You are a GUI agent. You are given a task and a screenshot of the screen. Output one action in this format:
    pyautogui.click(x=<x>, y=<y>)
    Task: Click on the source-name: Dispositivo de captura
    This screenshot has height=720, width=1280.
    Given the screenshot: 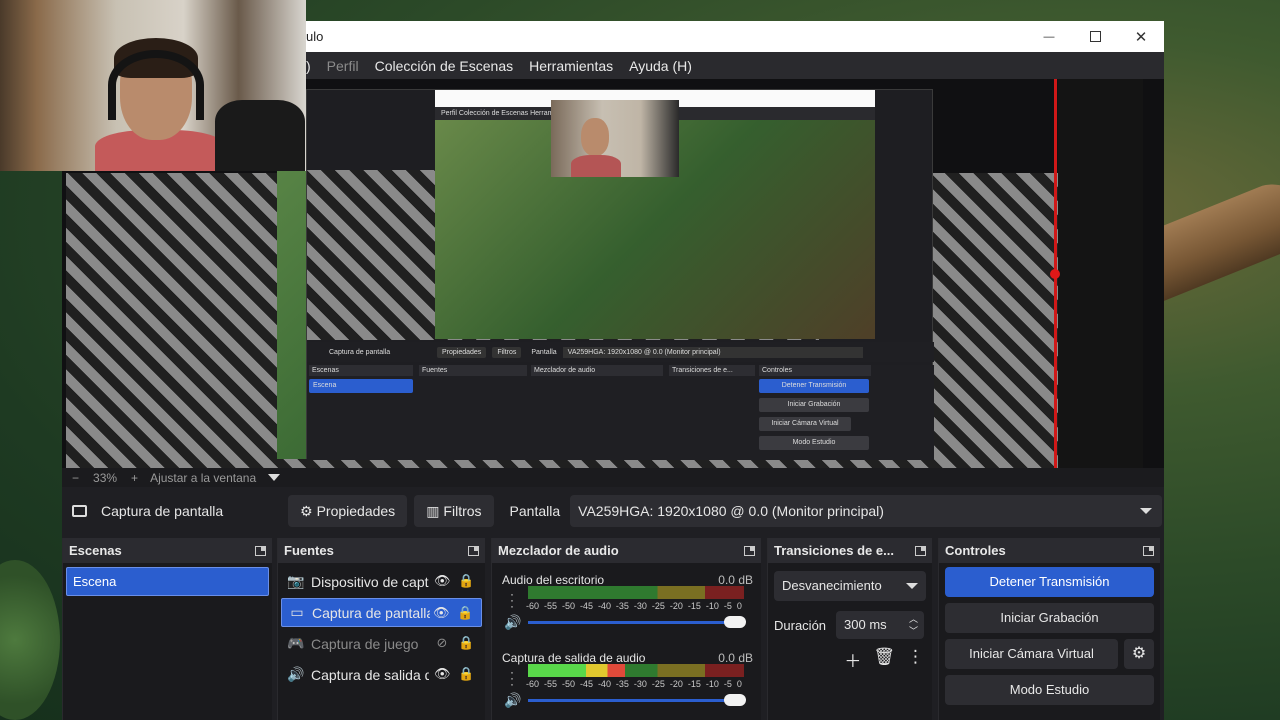 What is the action you would take?
    pyautogui.click(x=370, y=581)
    